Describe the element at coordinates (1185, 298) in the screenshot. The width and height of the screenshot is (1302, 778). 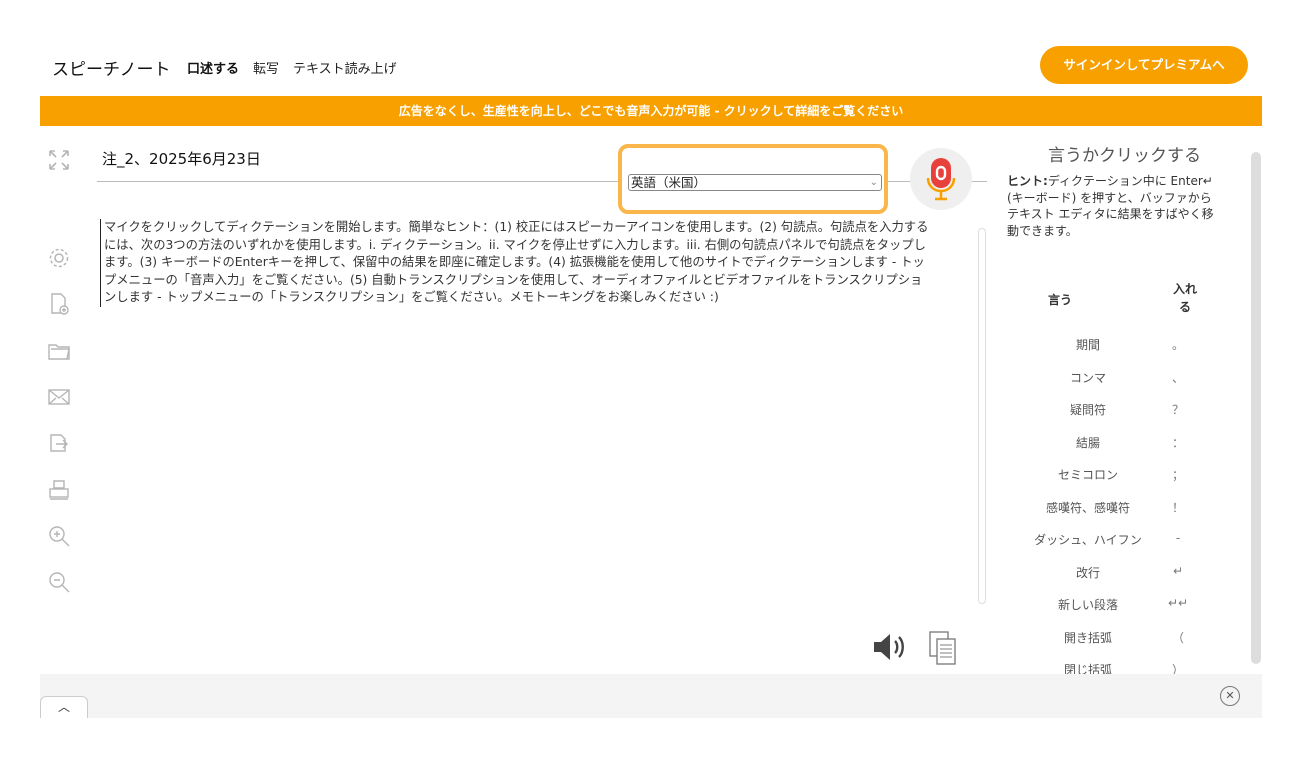
I see `column-insert: 入れる` at that location.